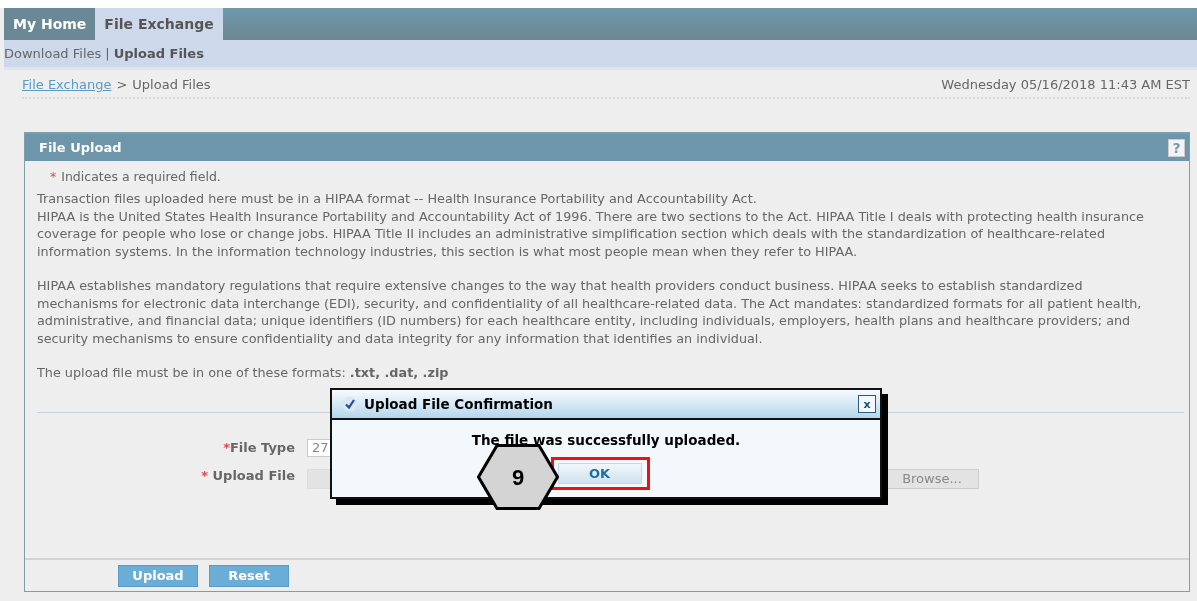  What do you see at coordinates (599, 473) in the screenshot?
I see `ok-button: OK` at bounding box center [599, 473].